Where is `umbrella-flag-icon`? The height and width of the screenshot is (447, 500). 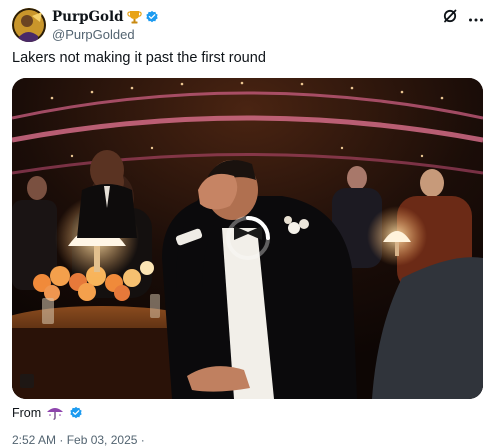
umbrella-flag-icon is located at coordinates (55, 413).